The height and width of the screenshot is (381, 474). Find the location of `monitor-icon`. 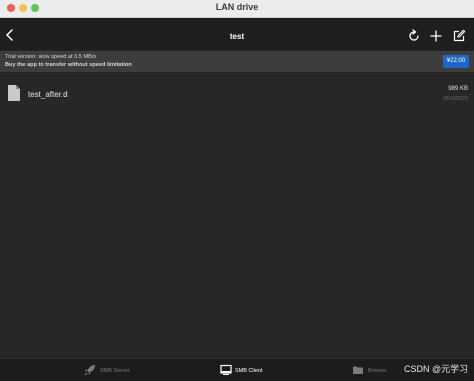

monitor-icon is located at coordinates (226, 369).